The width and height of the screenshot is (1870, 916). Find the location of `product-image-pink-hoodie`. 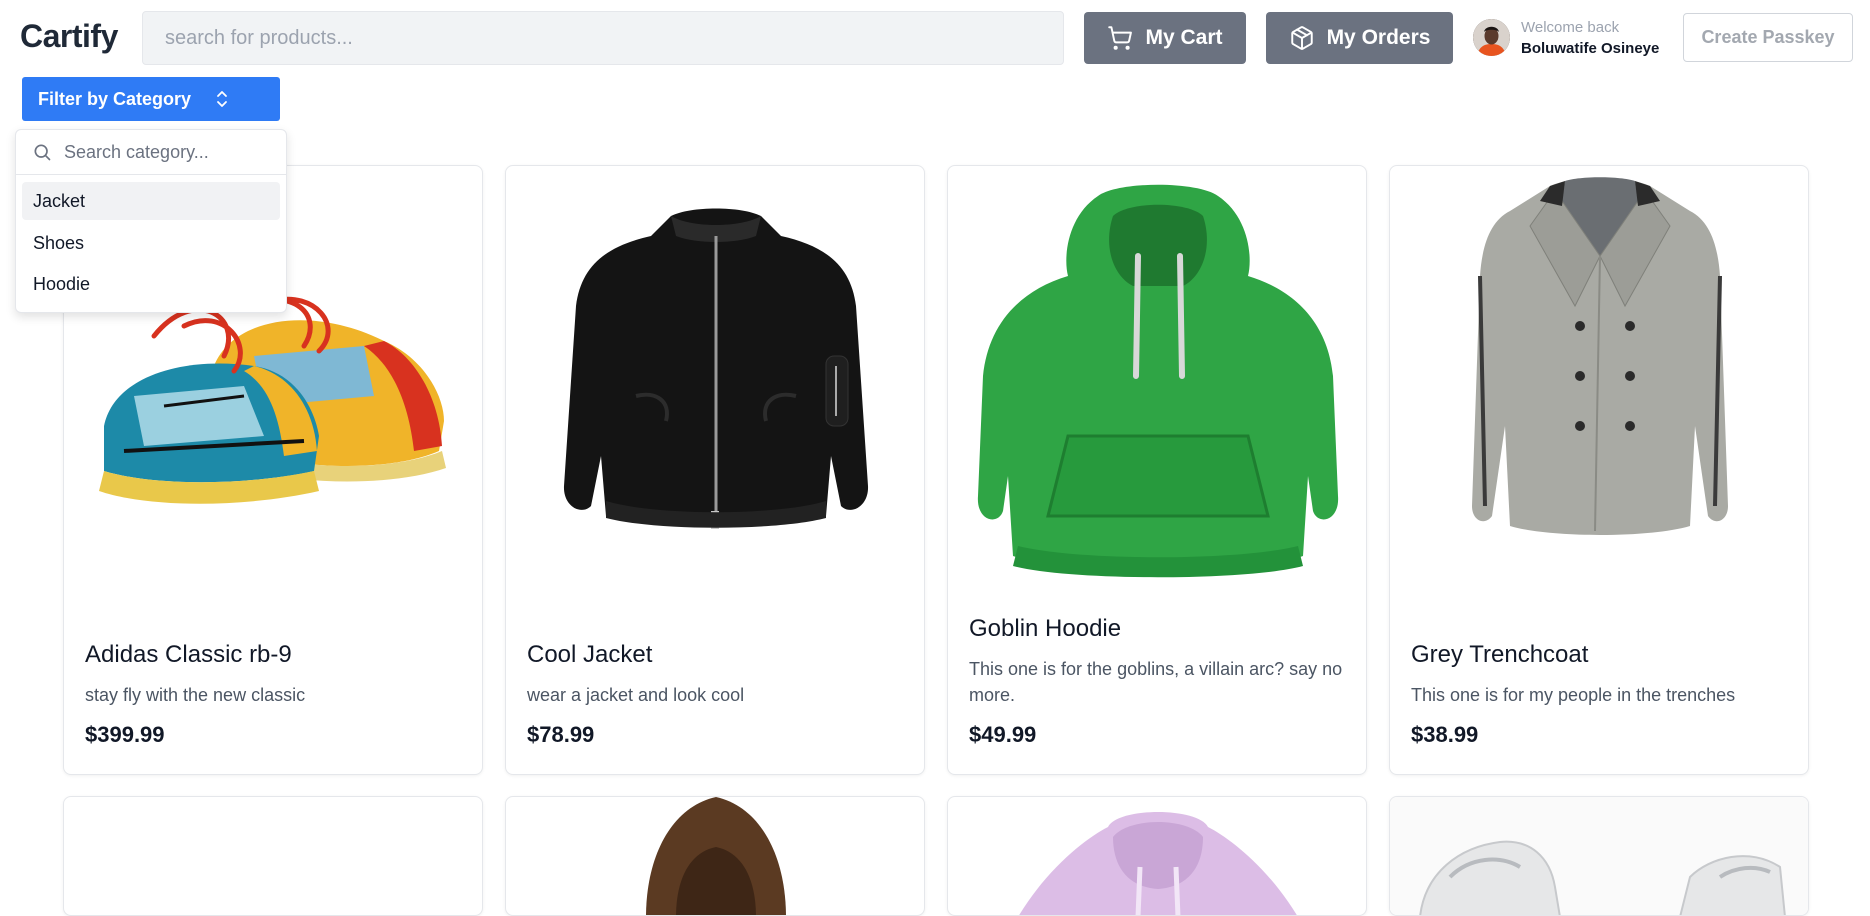

product-image-pink-hoodie is located at coordinates (1158, 863).